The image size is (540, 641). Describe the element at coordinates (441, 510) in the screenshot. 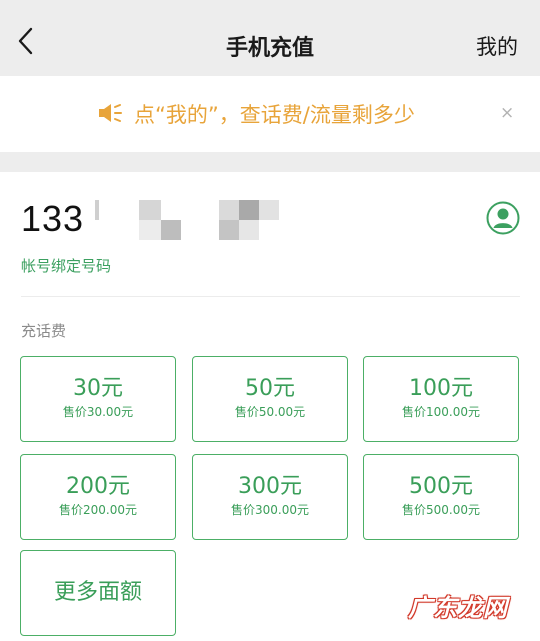

I see `amount-price: 售价500.00元` at that location.